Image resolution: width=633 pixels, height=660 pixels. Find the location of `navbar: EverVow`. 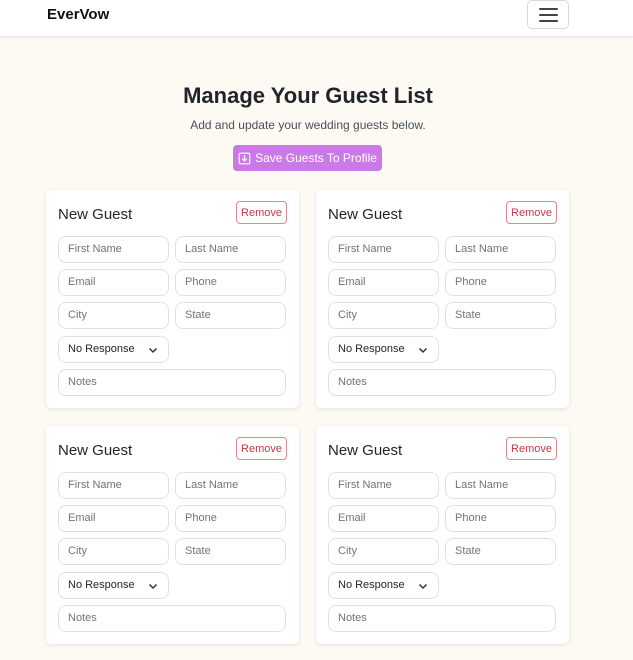

navbar: EverVow is located at coordinates (316, 18).